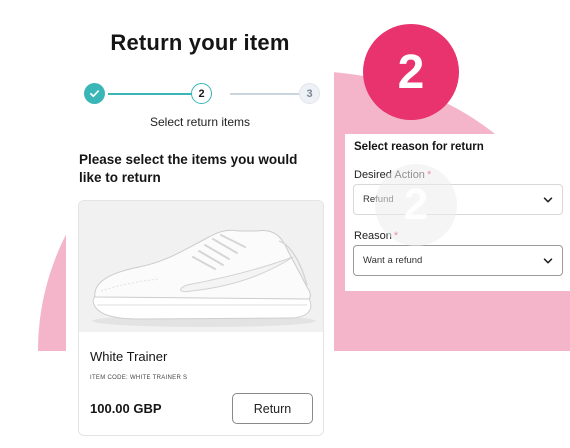 Image resolution: width=570 pixels, height=448 pixels. I want to click on desired-action-label-text: Desired Action, so click(389, 175).